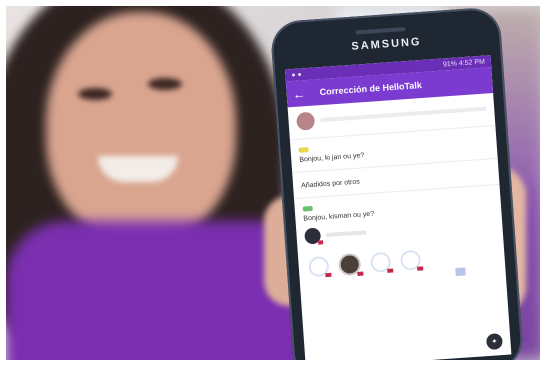  What do you see at coordinates (346, 234) in the screenshot?
I see `corrector-name-placeholder` at bounding box center [346, 234].